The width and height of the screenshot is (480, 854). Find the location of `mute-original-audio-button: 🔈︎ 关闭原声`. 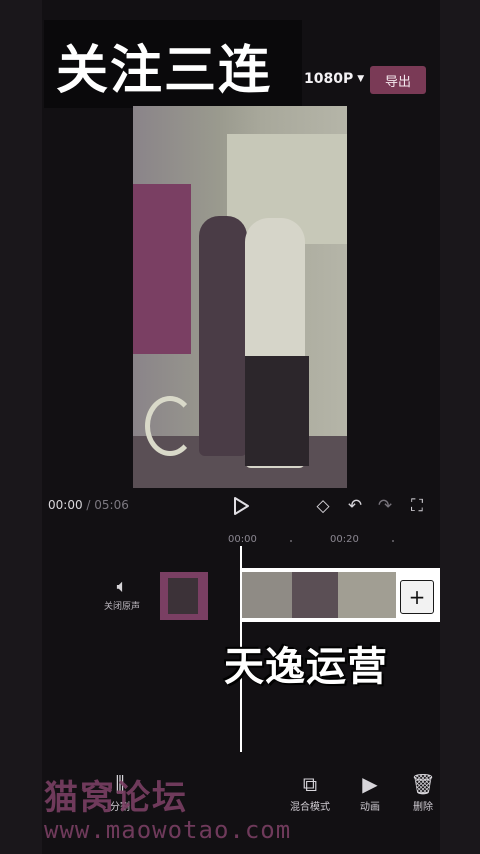

mute-original-audio-button: 🔈︎ 关闭原声 is located at coordinates (122, 594).